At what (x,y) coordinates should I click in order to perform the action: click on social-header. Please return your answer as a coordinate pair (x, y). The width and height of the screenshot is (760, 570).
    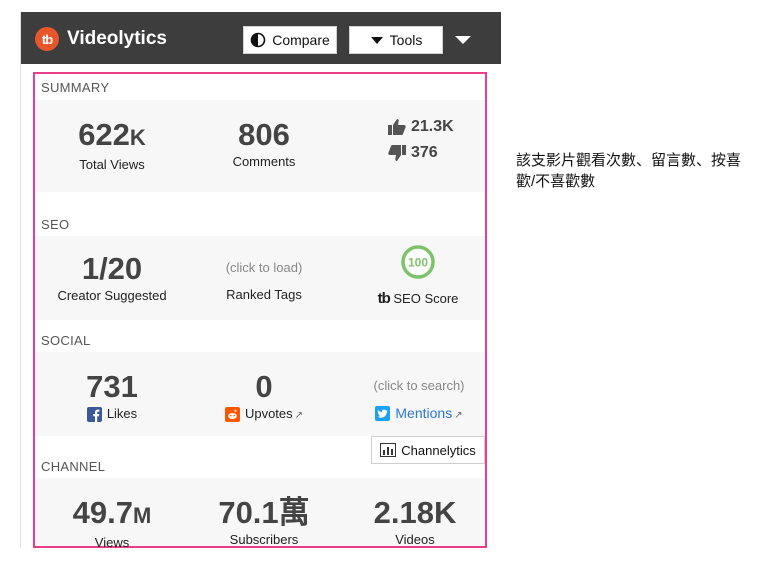
    Looking at the image, I should click on (260, 336).